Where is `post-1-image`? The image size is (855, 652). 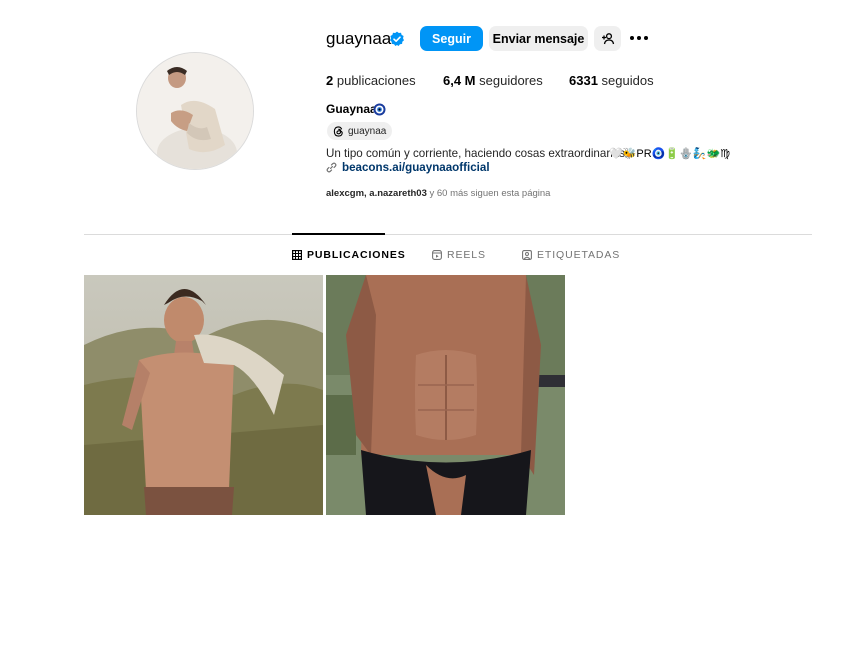
post-1-image is located at coordinates (203, 395).